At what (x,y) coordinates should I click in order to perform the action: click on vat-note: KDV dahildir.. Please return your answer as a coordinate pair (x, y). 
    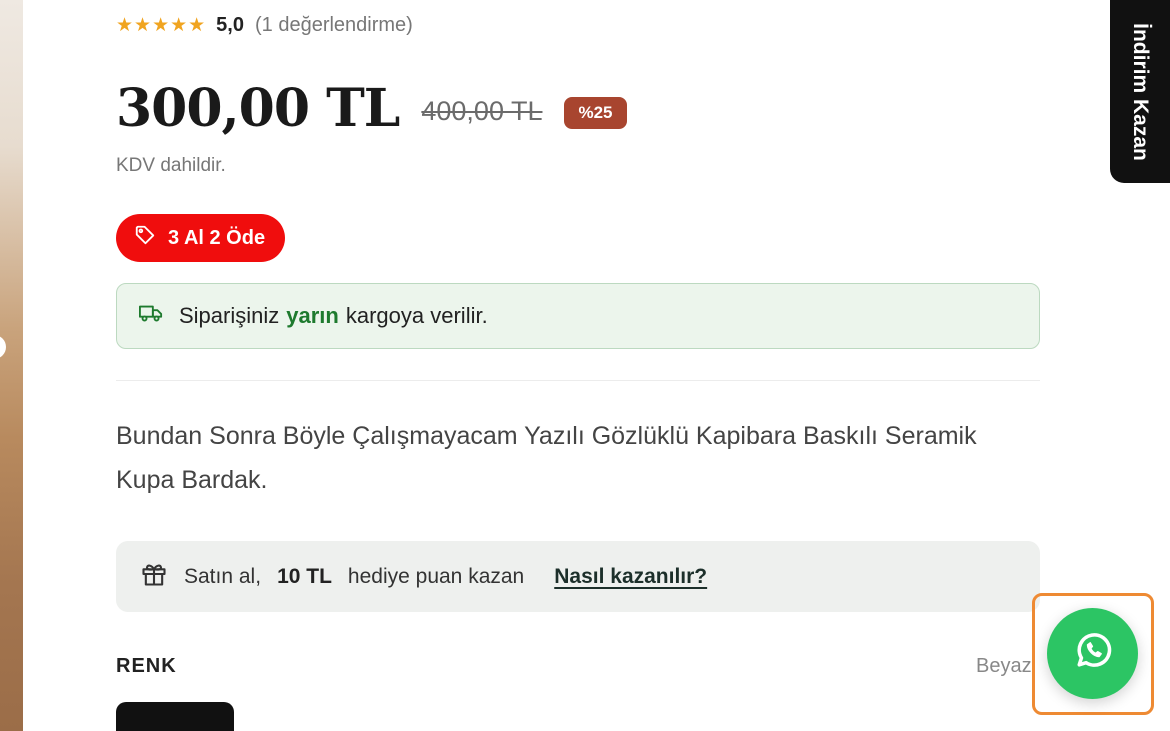
    Looking at the image, I should click on (171, 165).